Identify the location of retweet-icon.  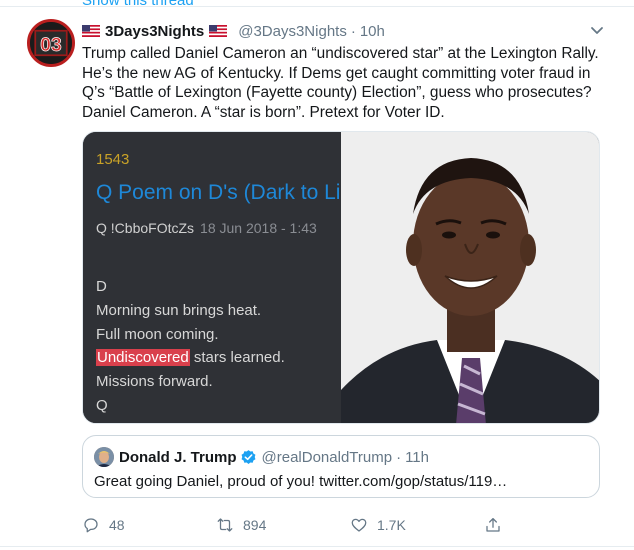
(225, 525).